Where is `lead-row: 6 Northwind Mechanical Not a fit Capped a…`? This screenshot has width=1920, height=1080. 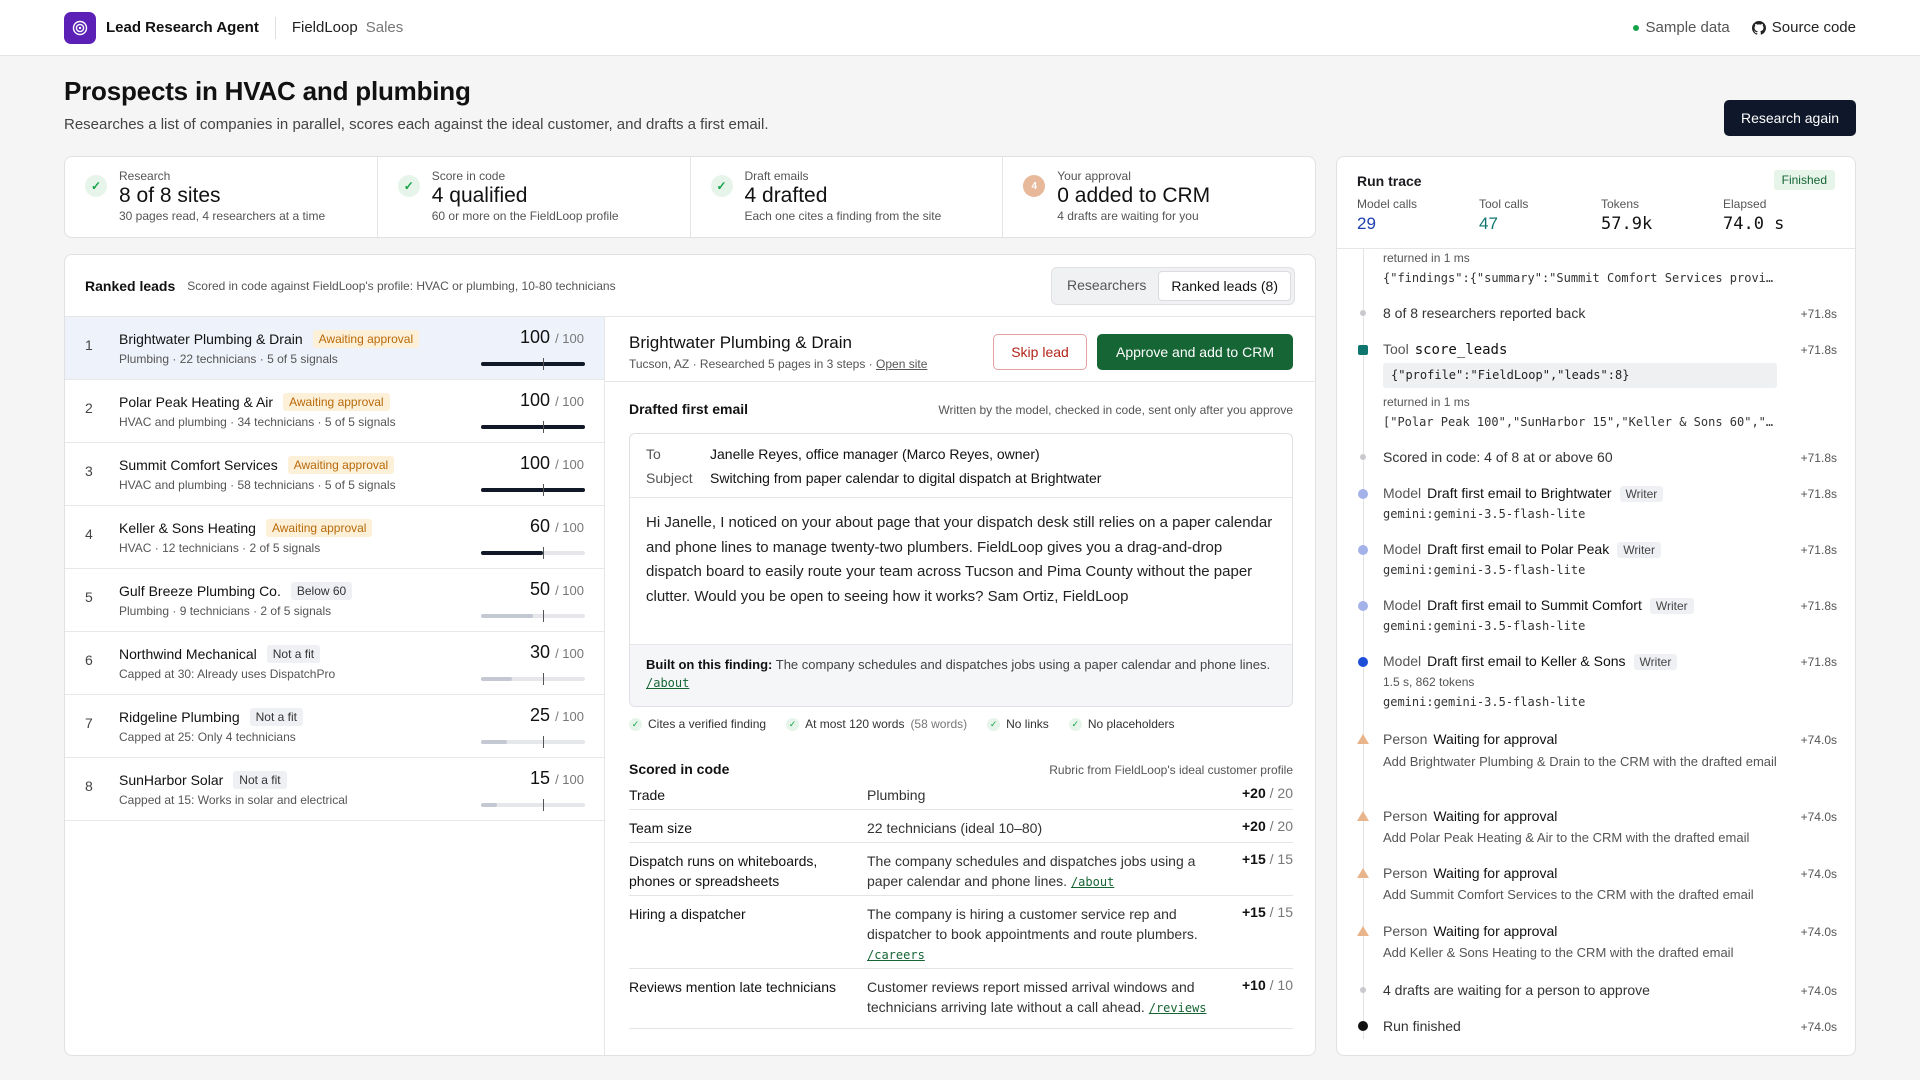 lead-row: 6 Northwind Mechanical Not a fit Capped a… is located at coordinates (334, 663).